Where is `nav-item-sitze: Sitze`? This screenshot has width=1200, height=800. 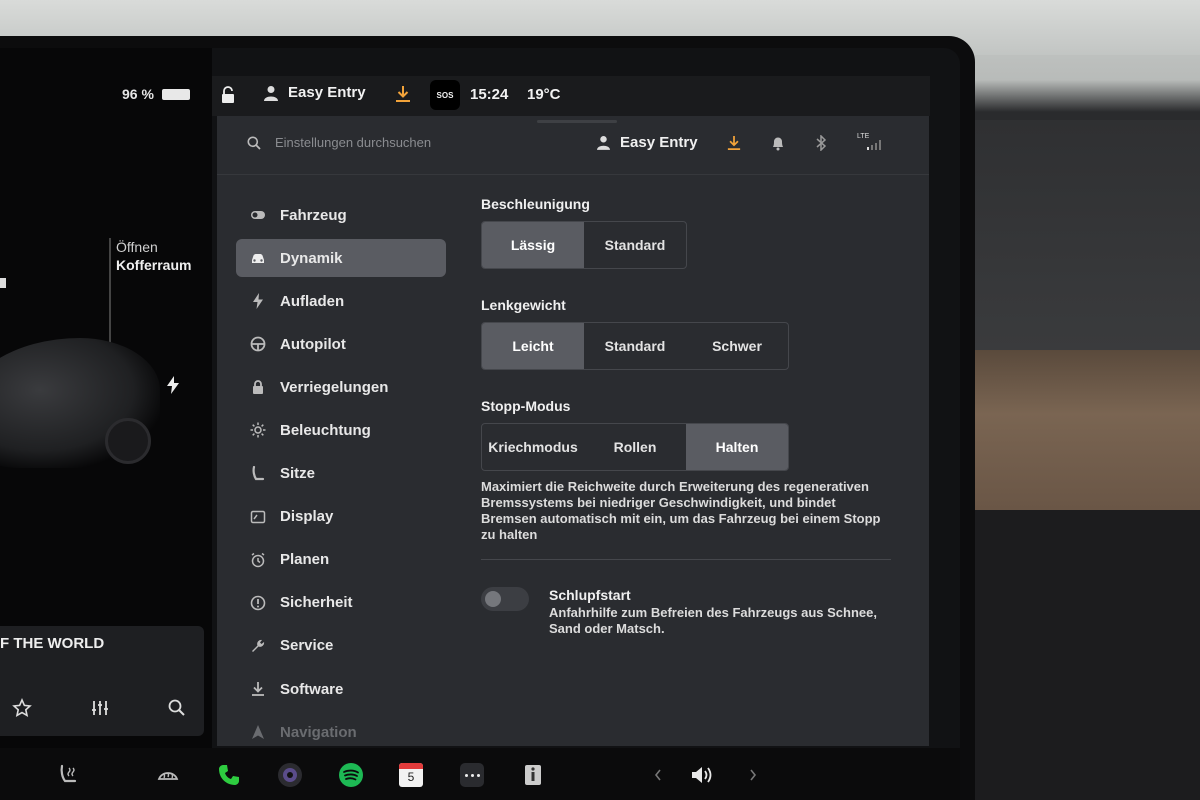
nav-item-sitze: Sitze is located at coordinates (341, 474).